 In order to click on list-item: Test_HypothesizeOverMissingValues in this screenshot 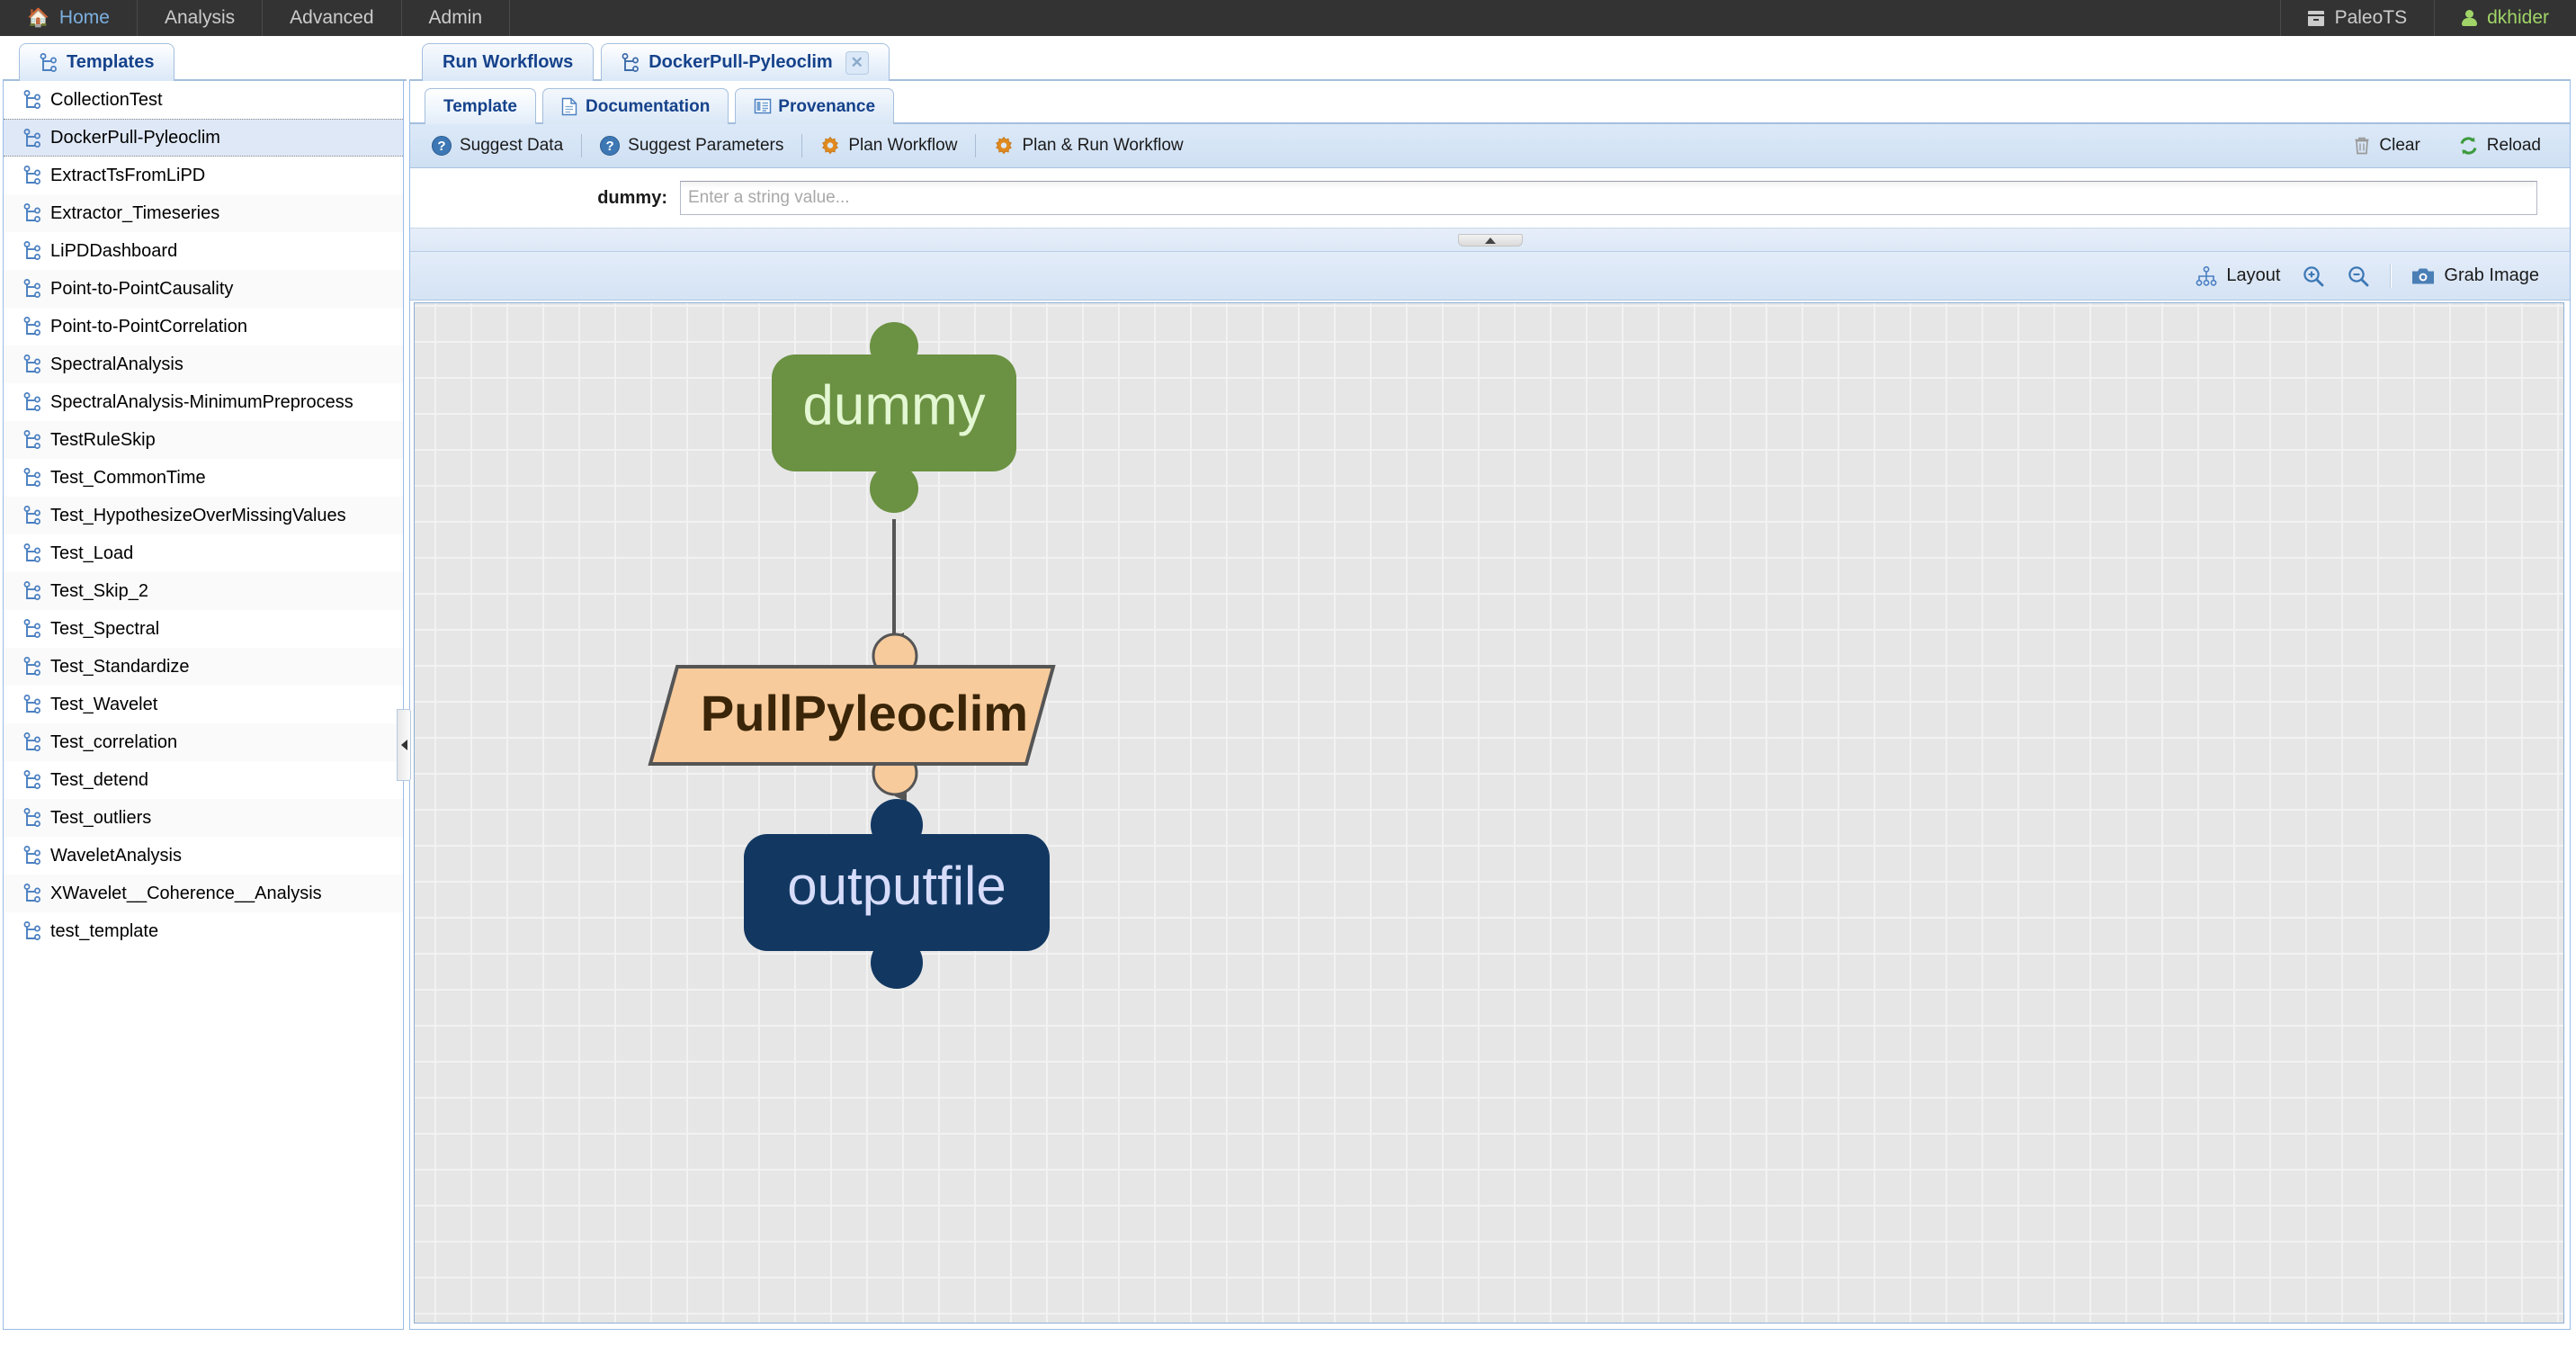, I will do `click(203, 515)`.